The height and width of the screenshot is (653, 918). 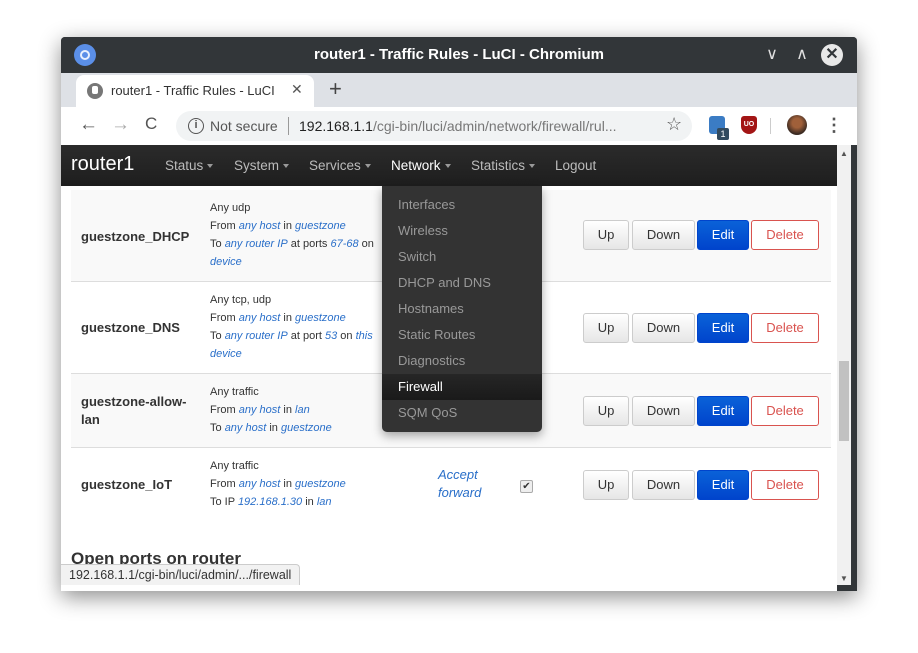 What do you see at coordinates (336, 126) in the screenshot?
I see `url-host: 192.168.1.1` at bounding box center [336, 126].